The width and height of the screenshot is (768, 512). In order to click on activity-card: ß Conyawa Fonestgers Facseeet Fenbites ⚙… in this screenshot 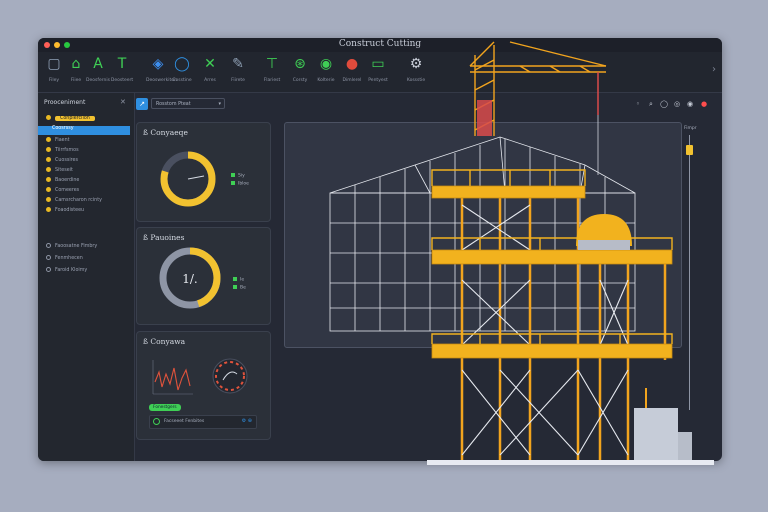, I will do `click(203, 385)`.